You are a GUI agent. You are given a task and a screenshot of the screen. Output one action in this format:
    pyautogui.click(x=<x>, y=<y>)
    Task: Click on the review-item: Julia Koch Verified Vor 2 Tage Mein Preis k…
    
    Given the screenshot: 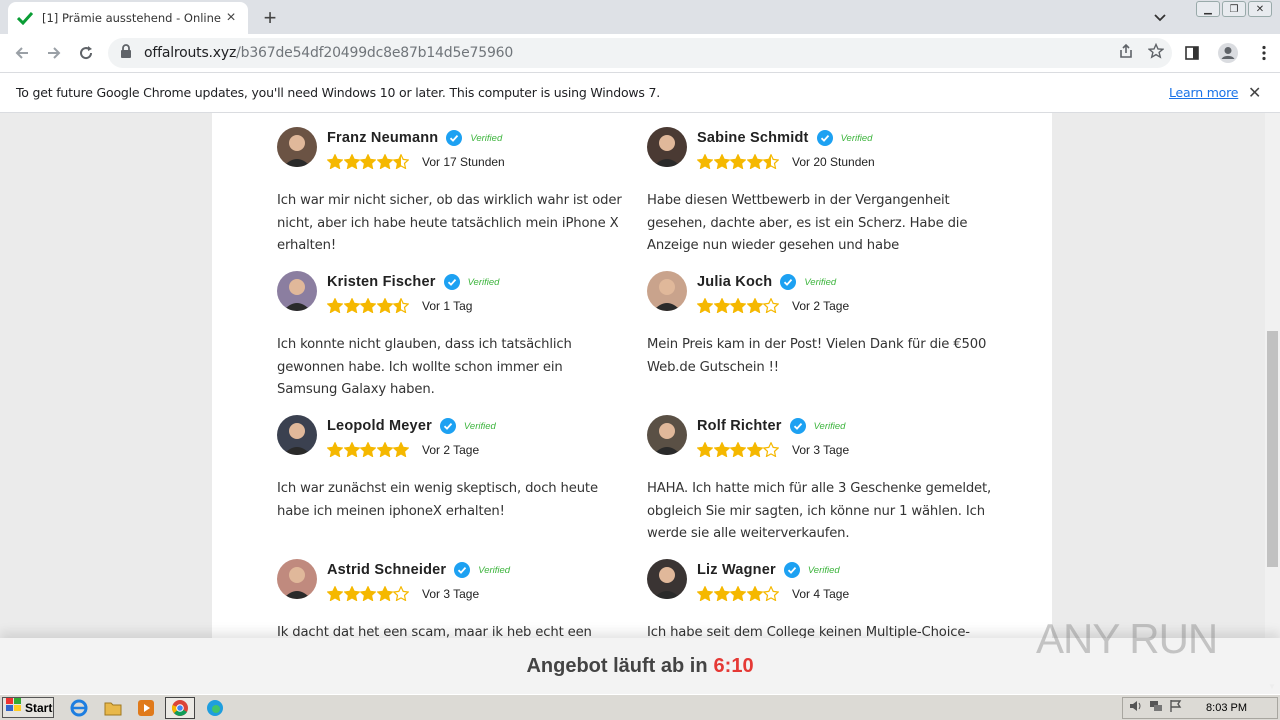 What is the action you would take?
    pyautogui.click(x=819, y=341)
    